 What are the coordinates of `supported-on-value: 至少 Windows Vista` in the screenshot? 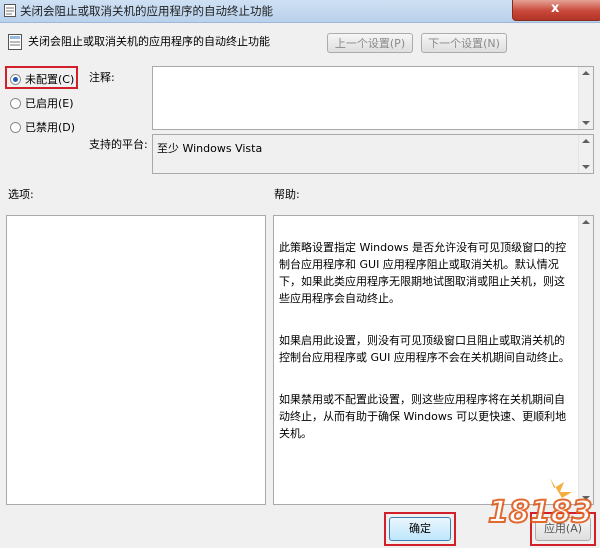 It's located at (210, 148).